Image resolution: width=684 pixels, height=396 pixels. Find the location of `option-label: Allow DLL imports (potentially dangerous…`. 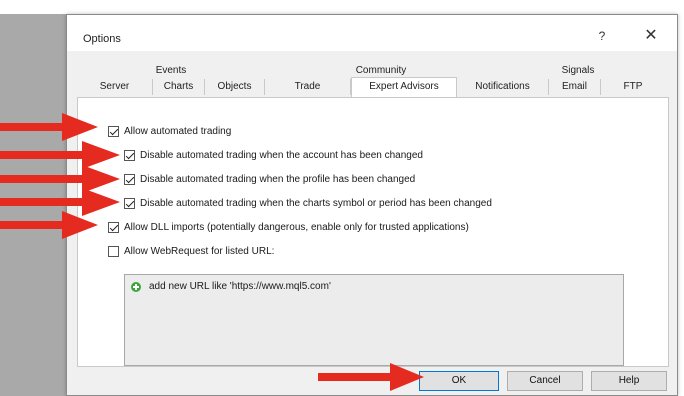

option-label: Allow DLL imports (potentially dangerous… is located at coordinates (296, 227).